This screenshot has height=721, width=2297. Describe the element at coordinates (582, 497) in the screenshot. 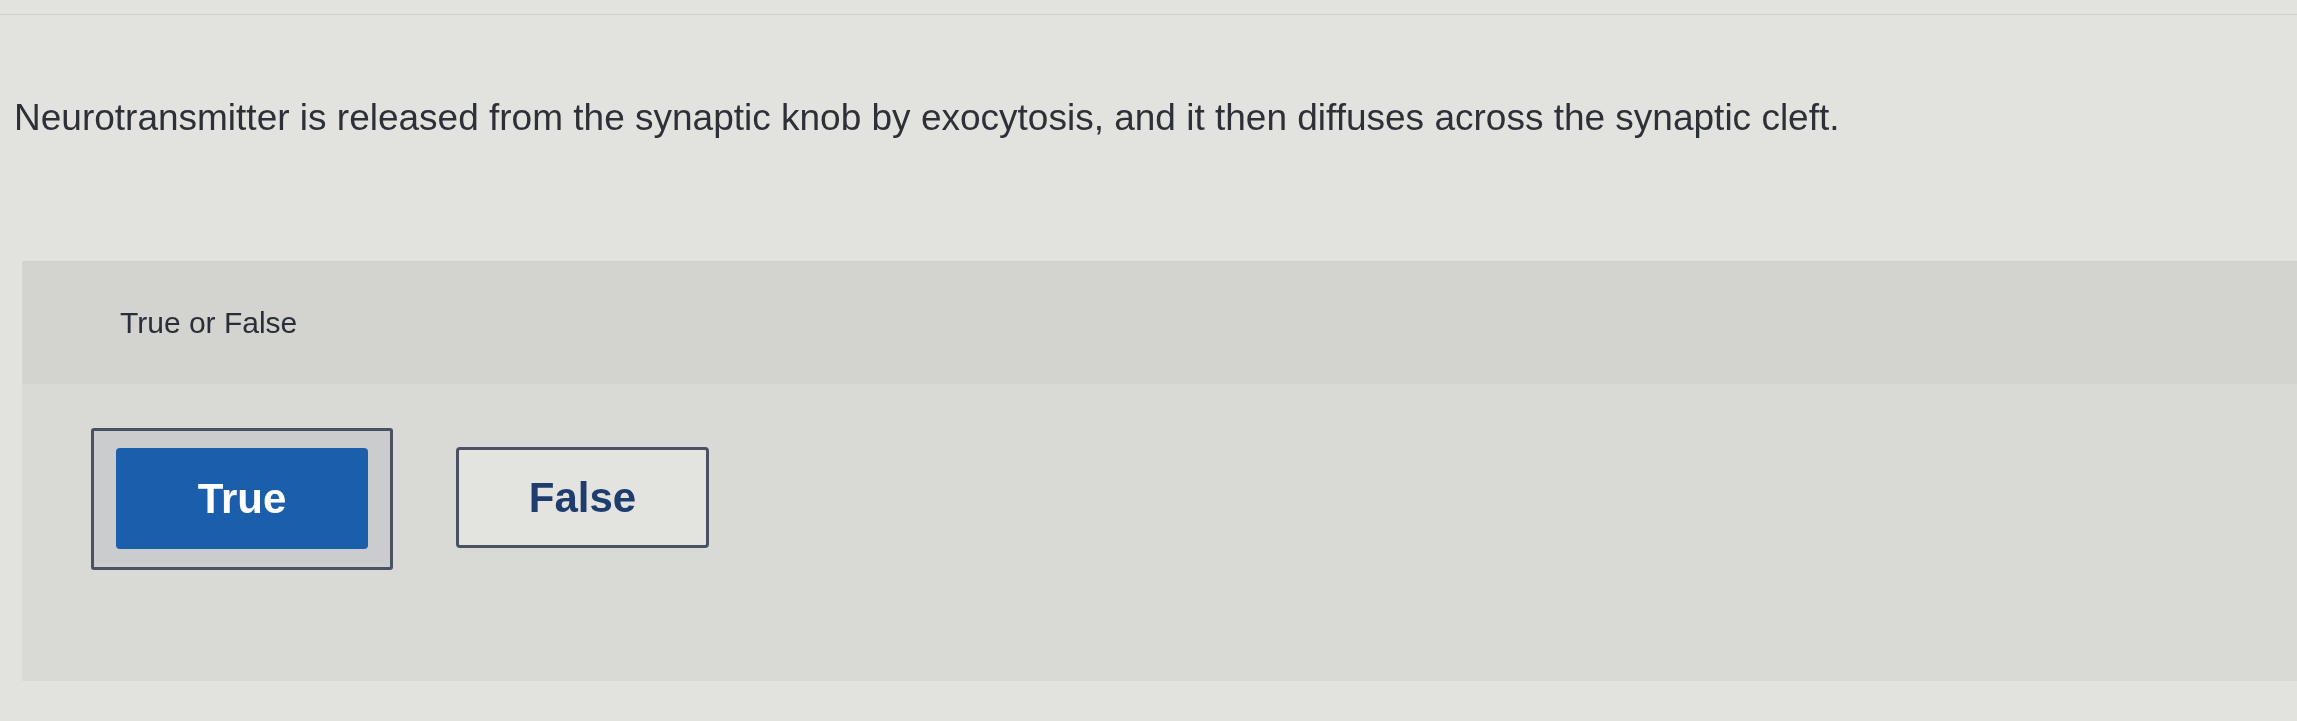

I see `answer-option: False` at that location.